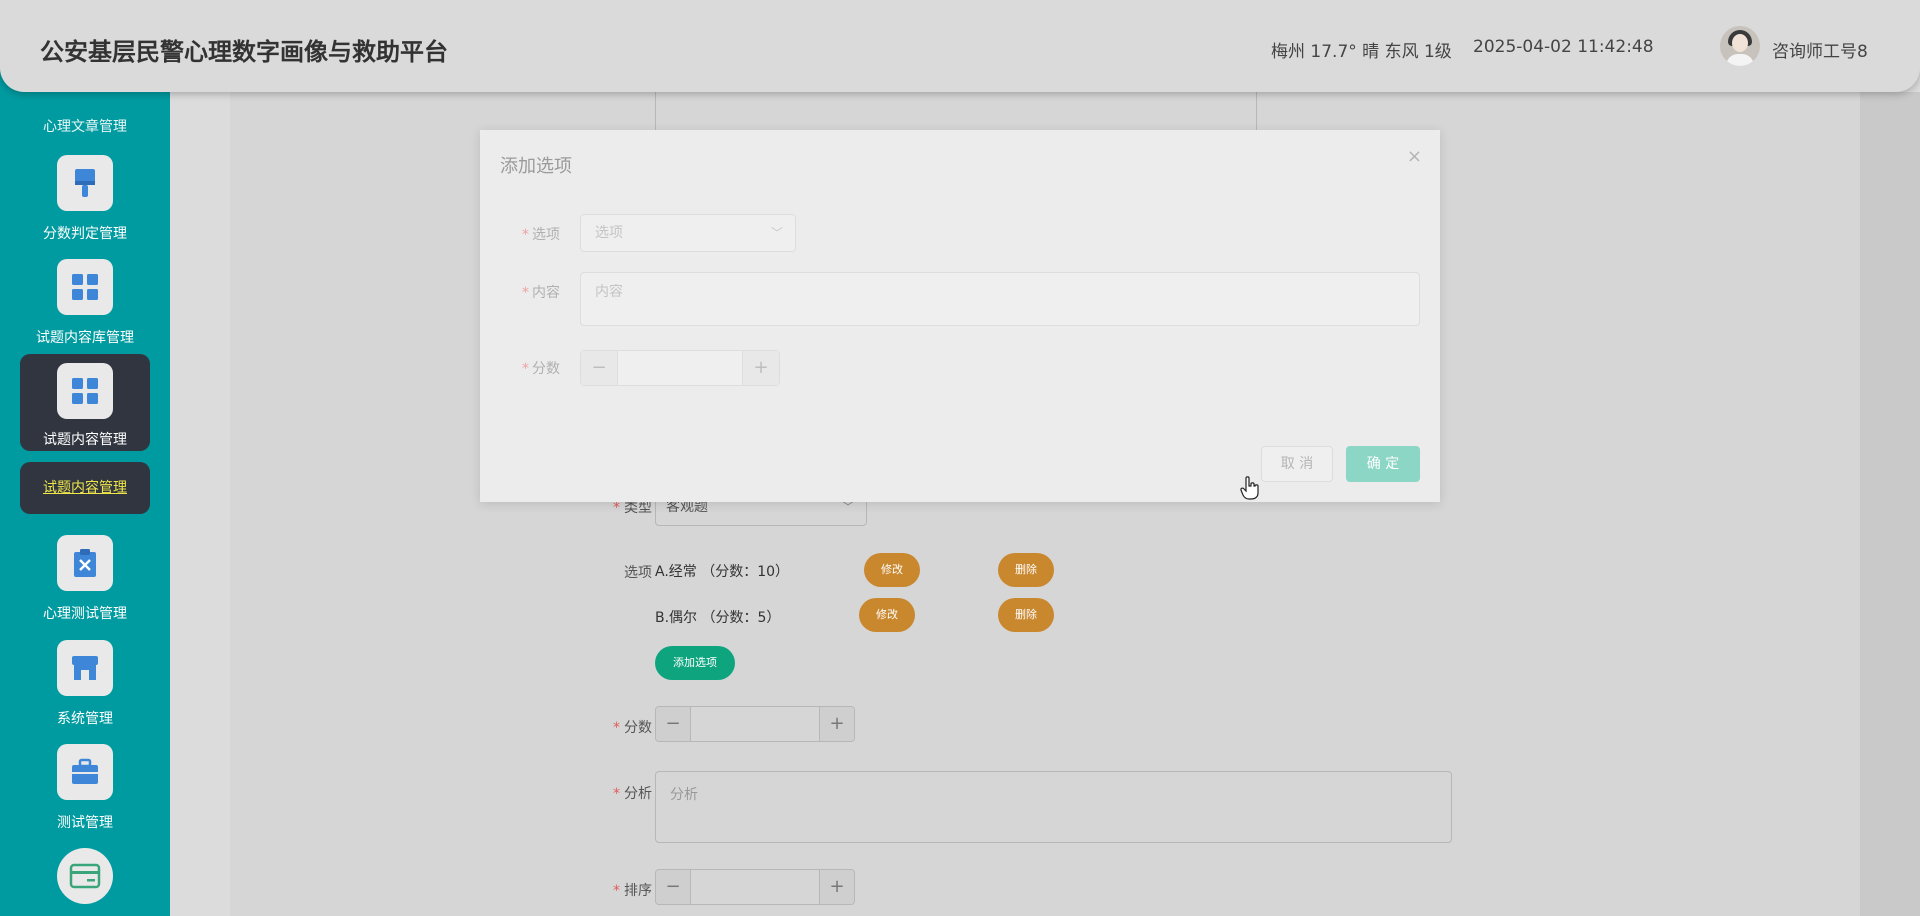 Image resolution: width=1920 pixels, height=916 pixels. What do you see at coordinates (1026, 570) in the screenshot?
I see `delete-option-a-button: 删除` at bounding box center [1026, 570].